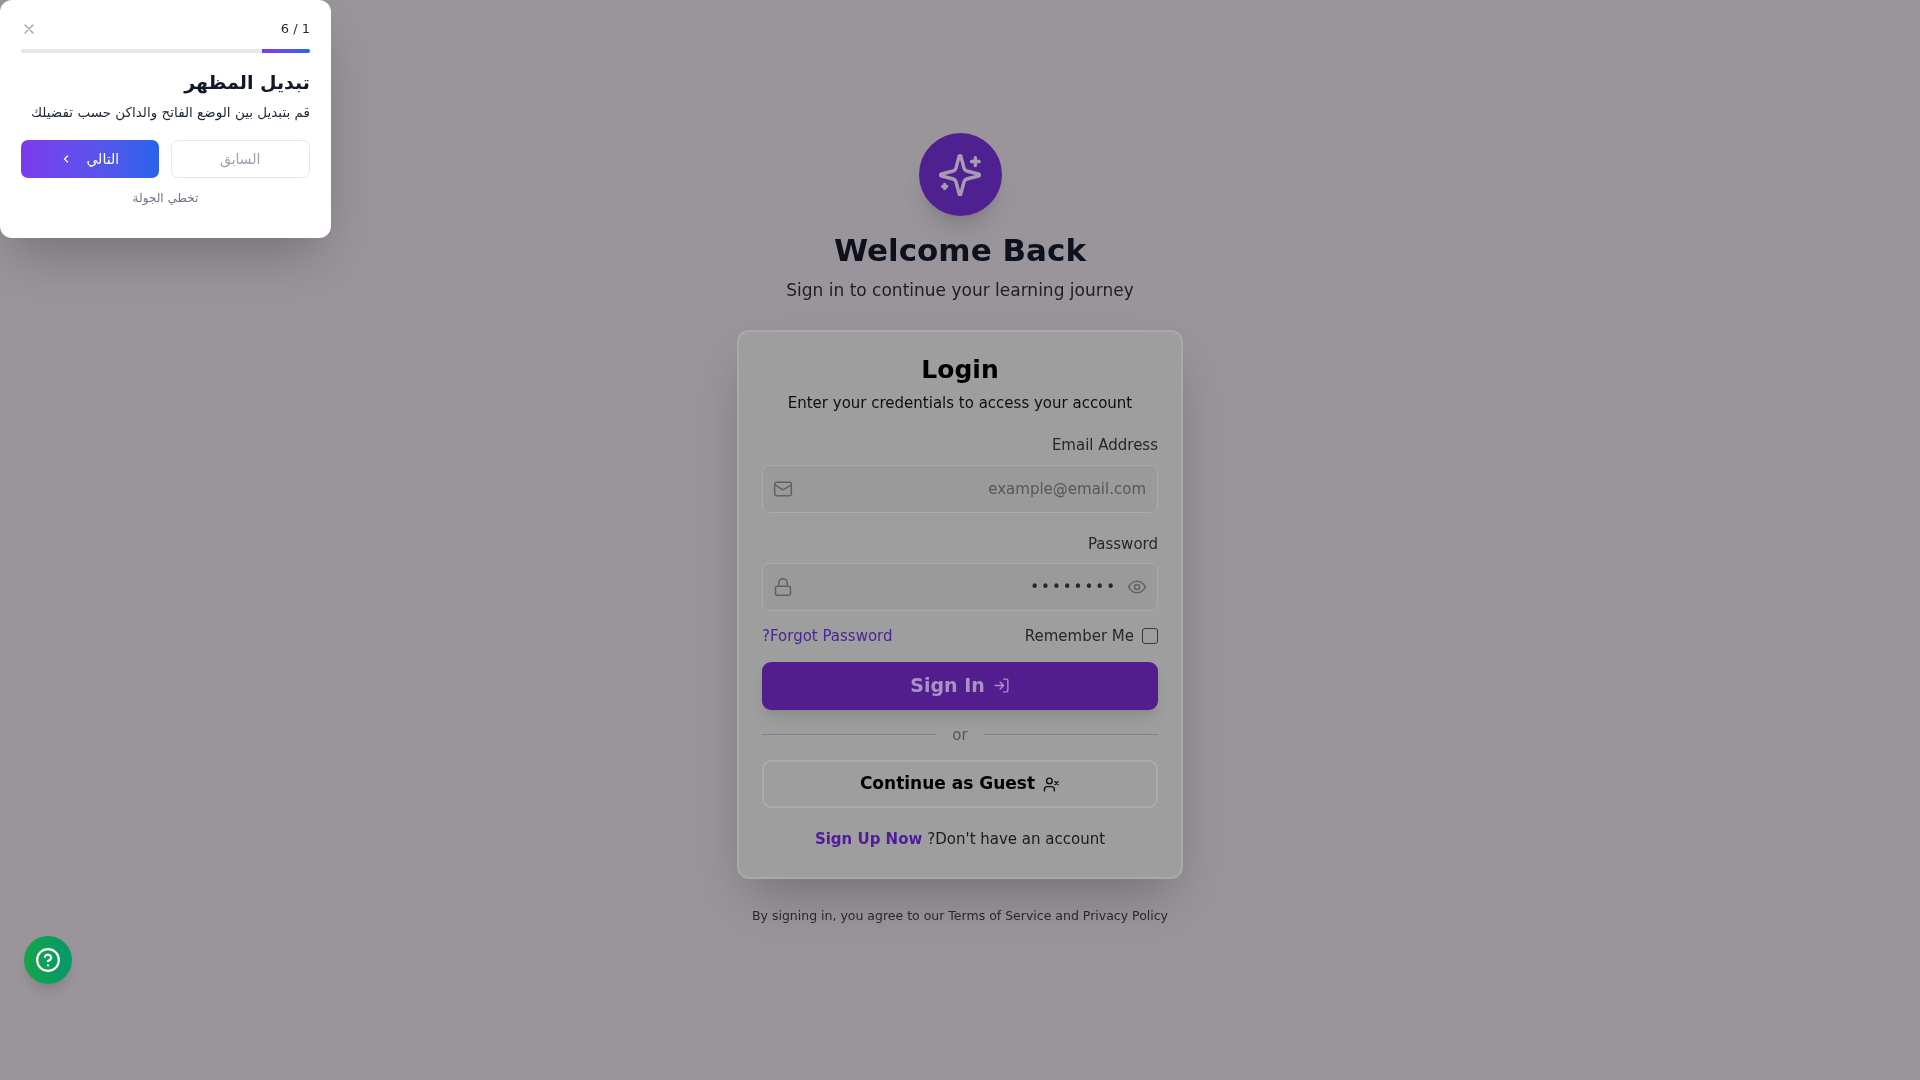 The width and height of the screenshot is (1920, 1080). What do you see at coordinates (960, 735) in the screenshot?
I see `divider-label: or` at bounding box center [960, 735].